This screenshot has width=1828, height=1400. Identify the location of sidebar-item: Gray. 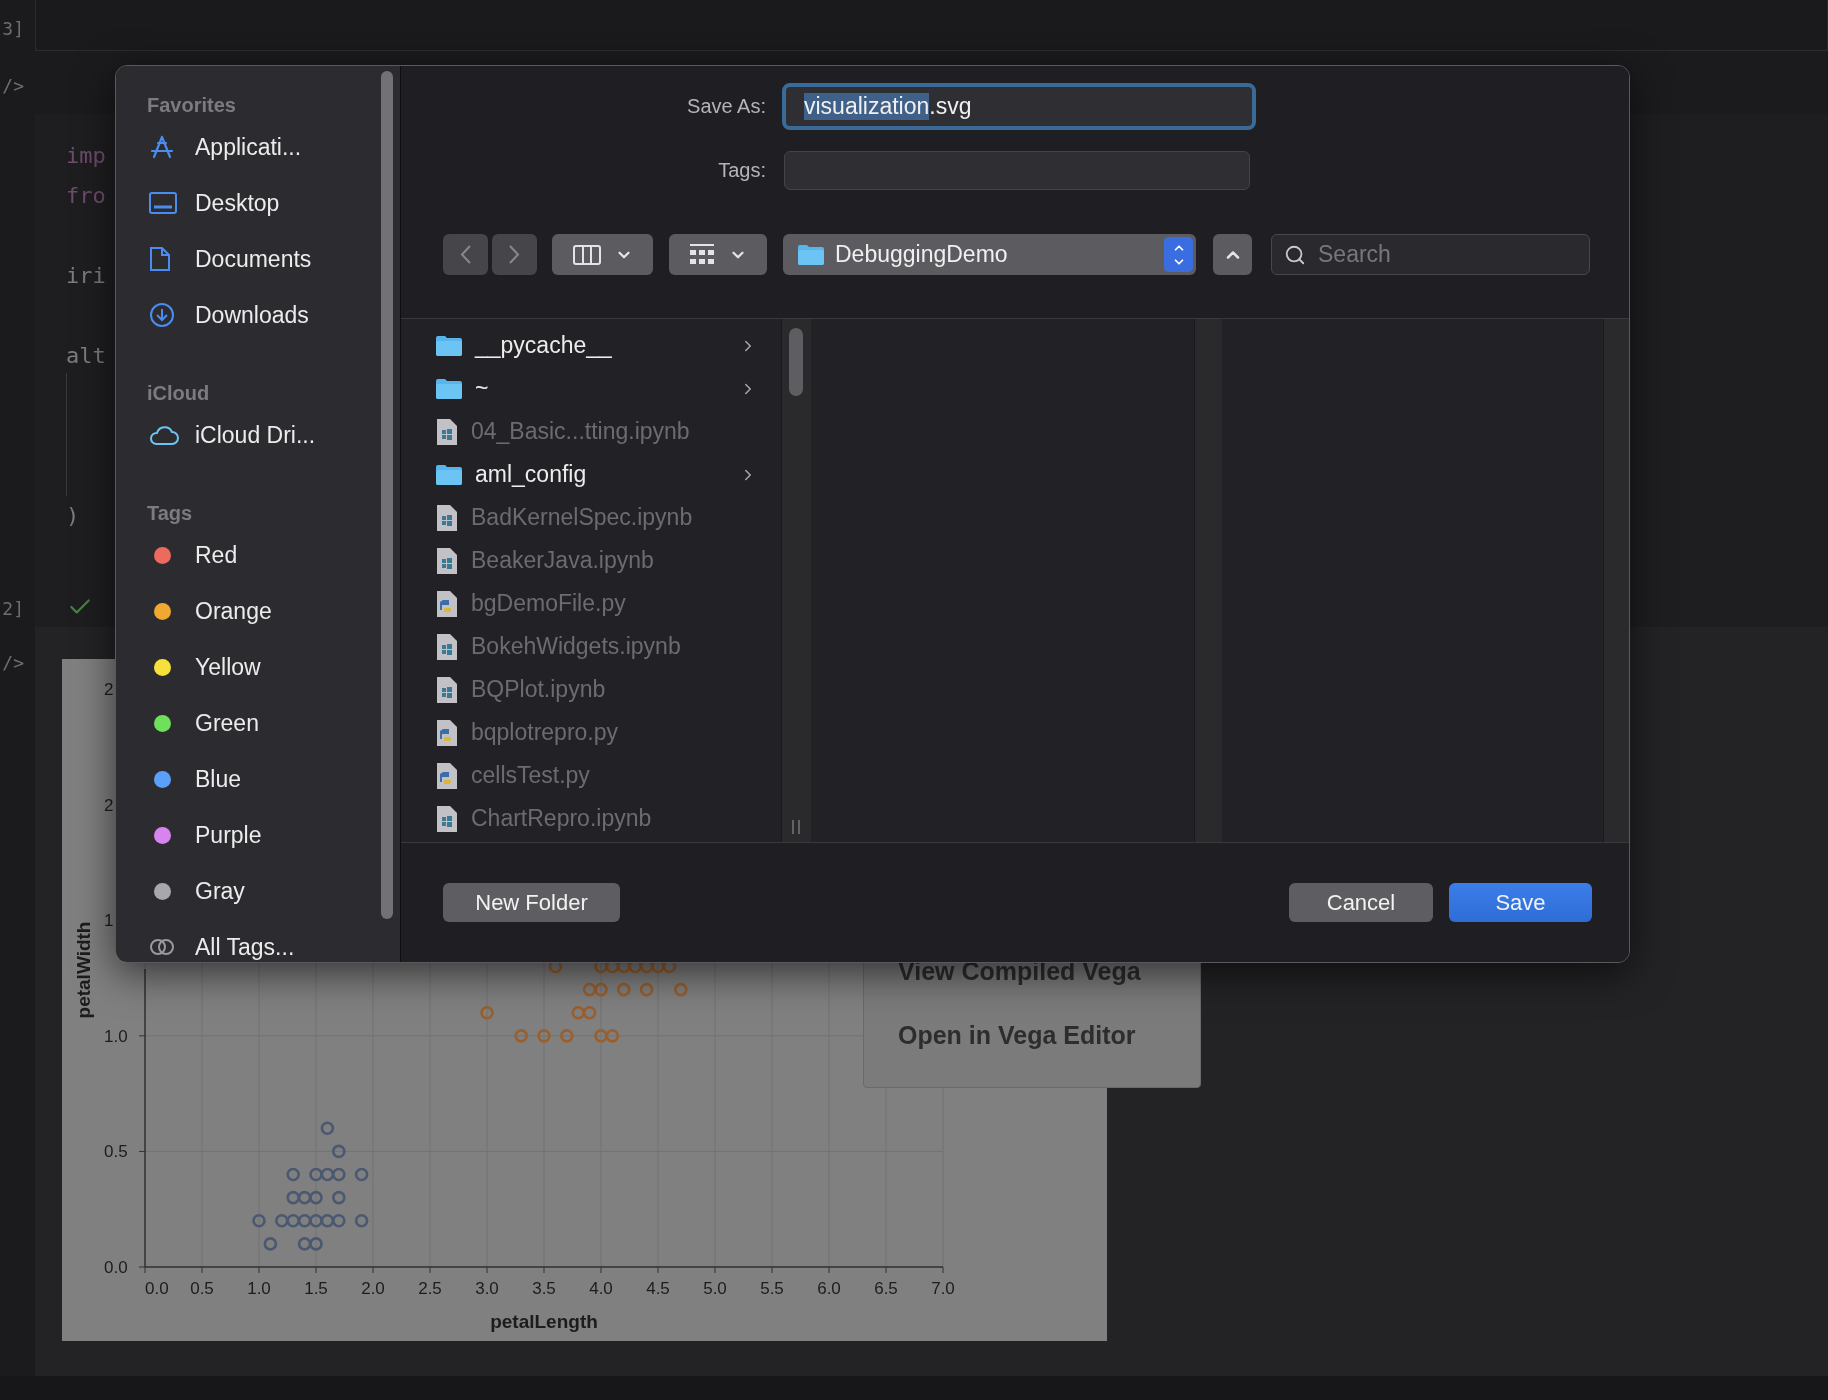
(220, 891).